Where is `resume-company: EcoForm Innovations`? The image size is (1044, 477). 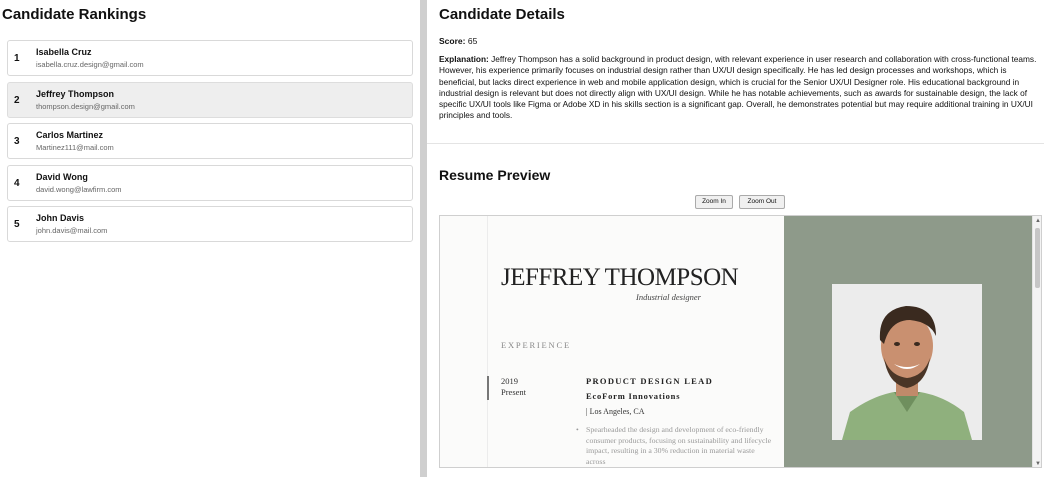 resume-company: EcoForm Innovations is located at coordinates (633, 396).